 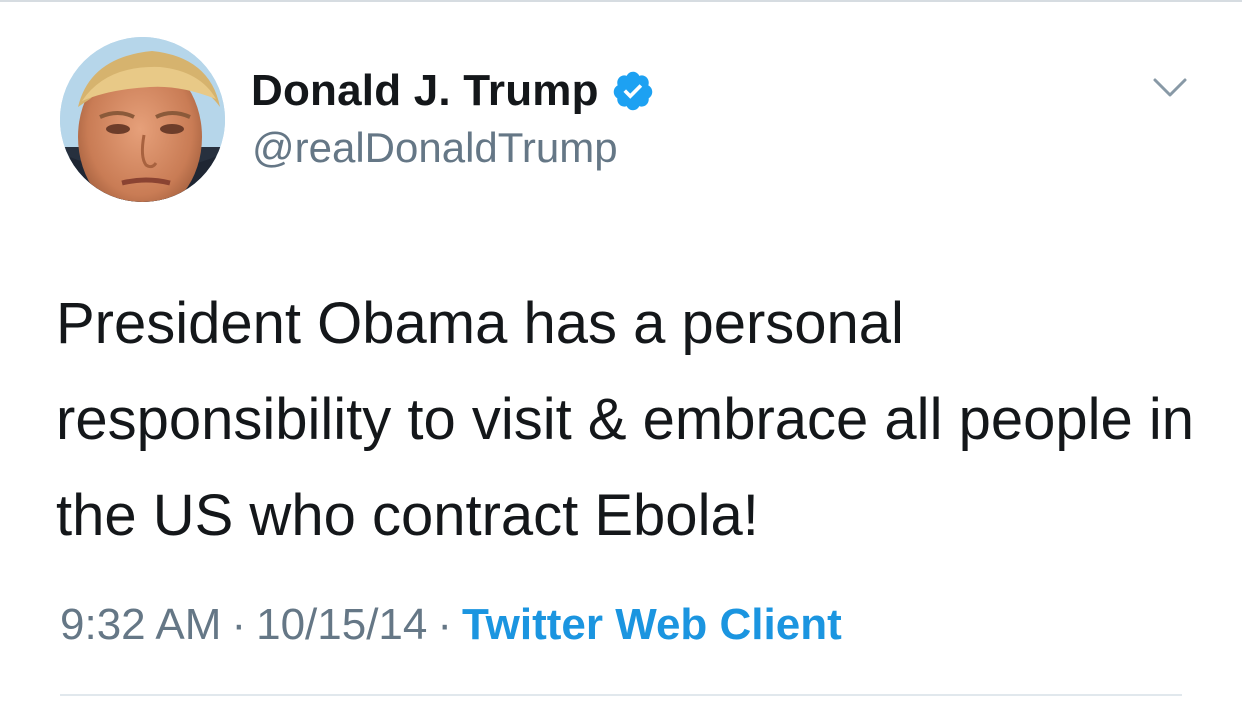 What do you see at coordinates (435, 148) in the screenshot?
I see `author-handle: @realDonaldTrump` at bounding box center [435, 148].